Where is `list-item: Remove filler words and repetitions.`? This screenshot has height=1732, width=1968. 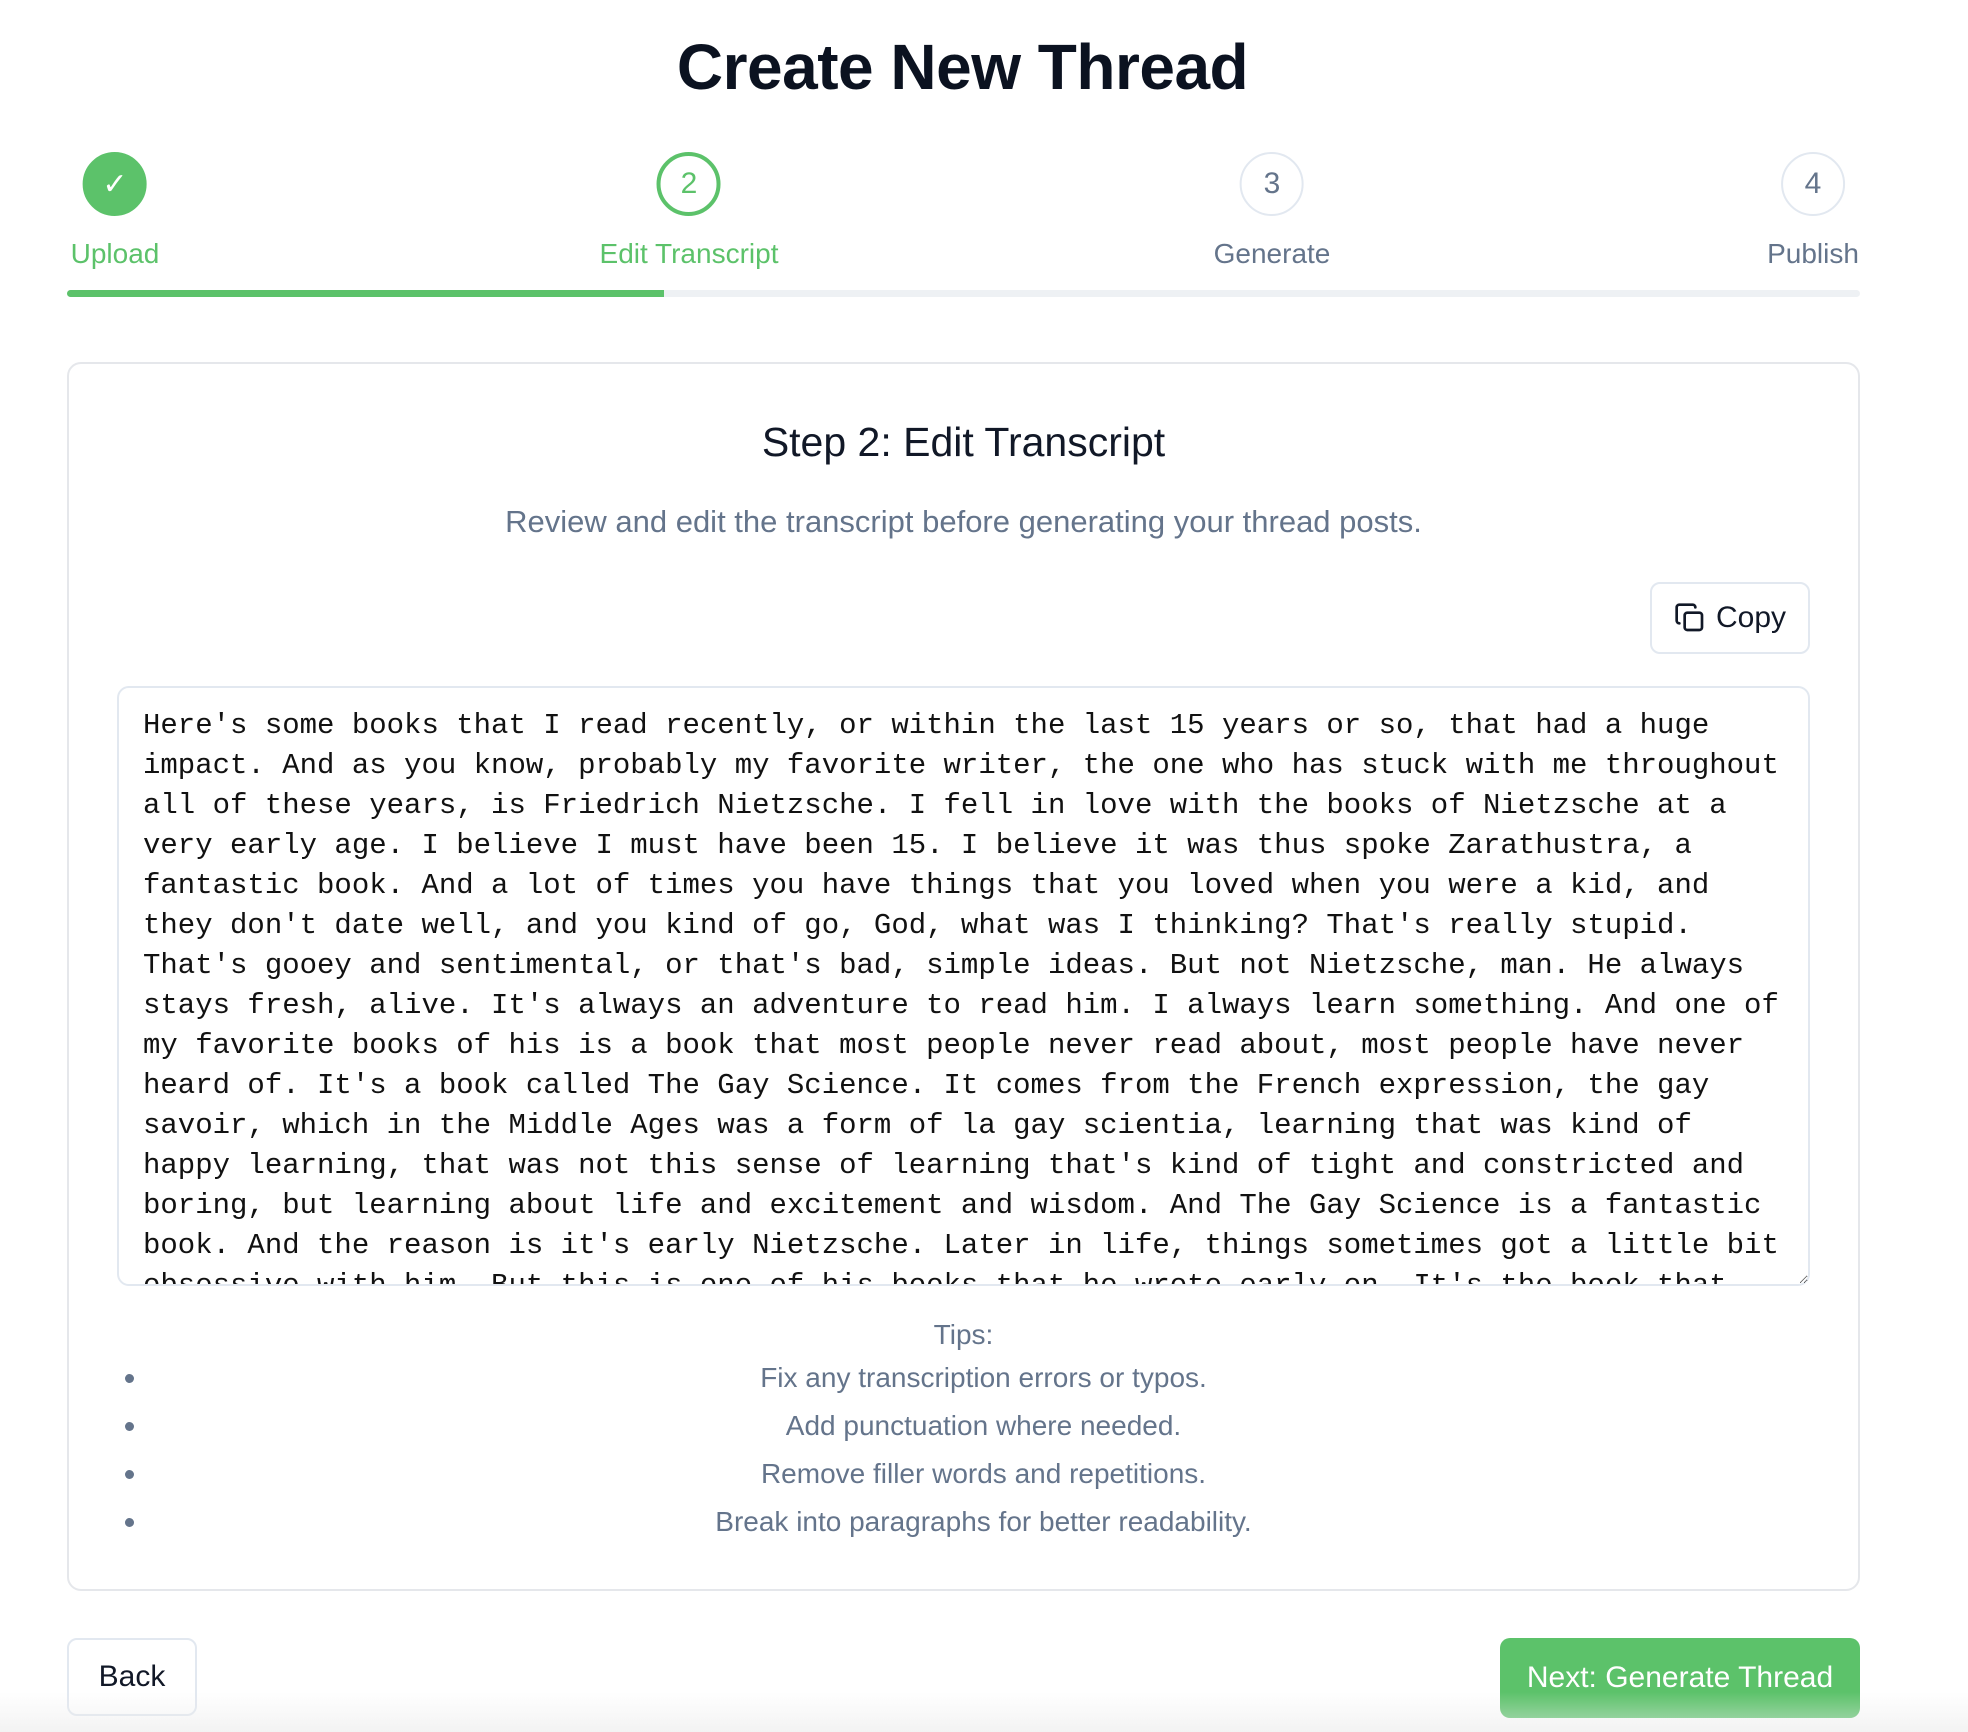 list-item: Remove filler words and repetitions. is located at coordinates (963, 1474).